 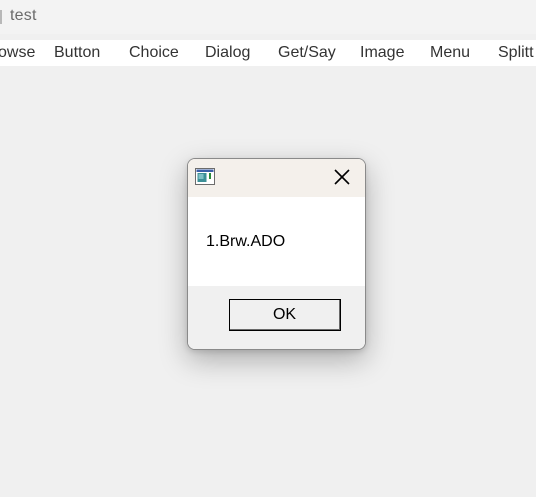 I want to click on menu-item-menu: Menu, so click(x=450, y=53).